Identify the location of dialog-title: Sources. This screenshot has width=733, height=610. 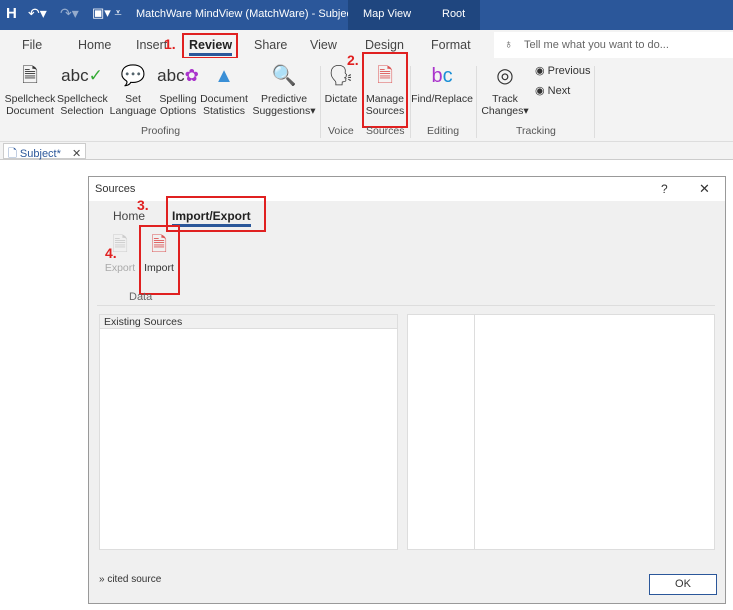
(115, 189).